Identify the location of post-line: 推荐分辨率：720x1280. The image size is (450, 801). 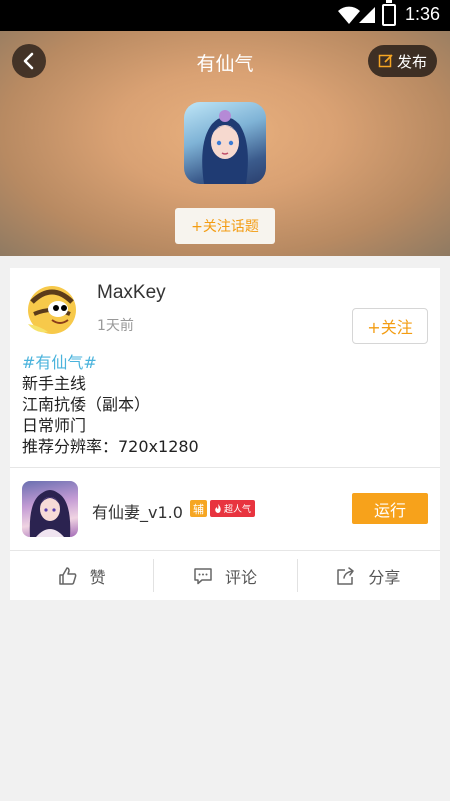
(110, 446).